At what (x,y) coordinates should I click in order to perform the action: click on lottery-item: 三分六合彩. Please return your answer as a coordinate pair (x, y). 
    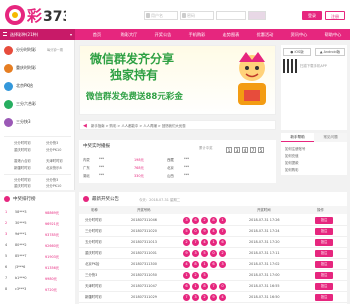
    Looking at the image, I should click on (37, 105).